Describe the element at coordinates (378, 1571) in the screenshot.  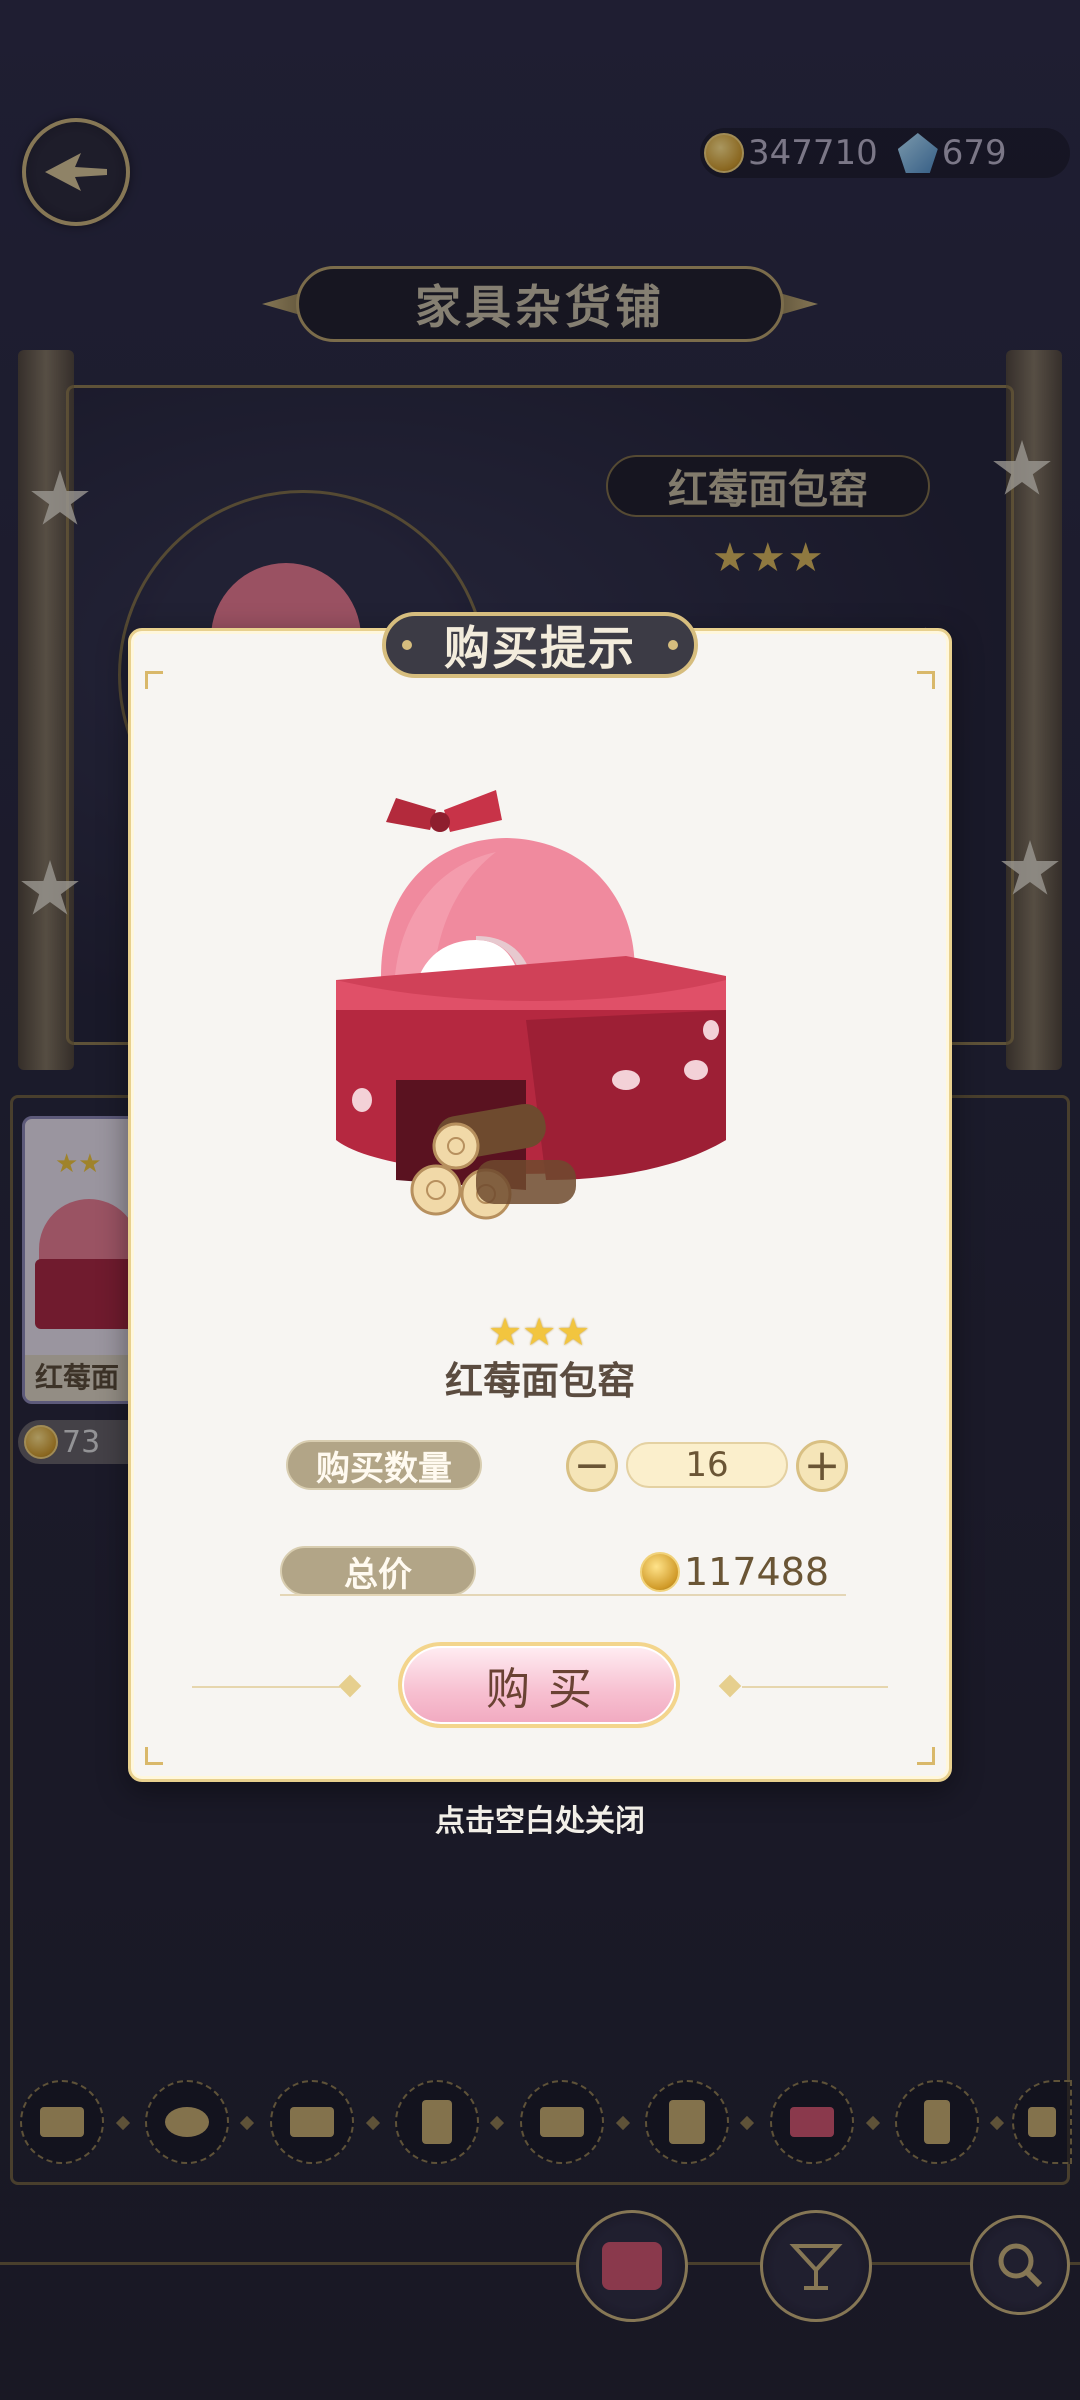
I see `total-label: 总价` at that location.